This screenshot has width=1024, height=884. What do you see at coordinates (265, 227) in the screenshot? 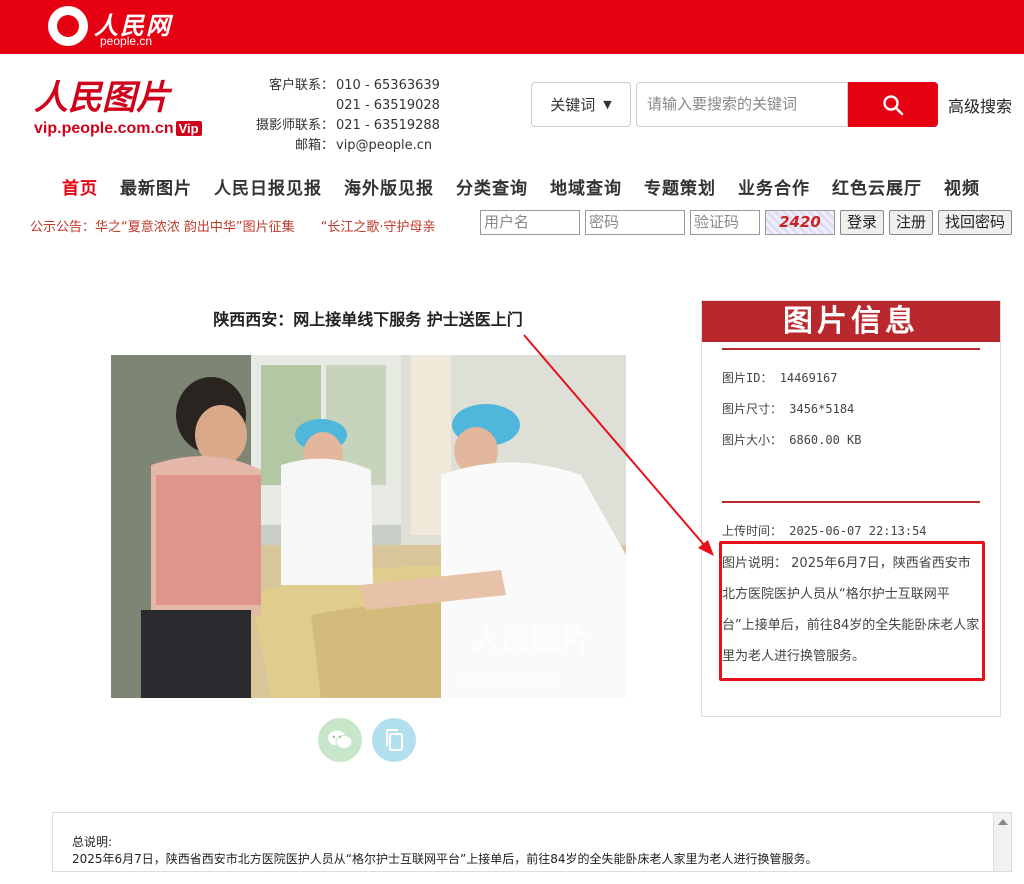
I see `announcement-marquee: 华之“夏意浓浓 韵出中华”图片征集 “长江之歌·守护母亲` at bounding box center [265, 227].